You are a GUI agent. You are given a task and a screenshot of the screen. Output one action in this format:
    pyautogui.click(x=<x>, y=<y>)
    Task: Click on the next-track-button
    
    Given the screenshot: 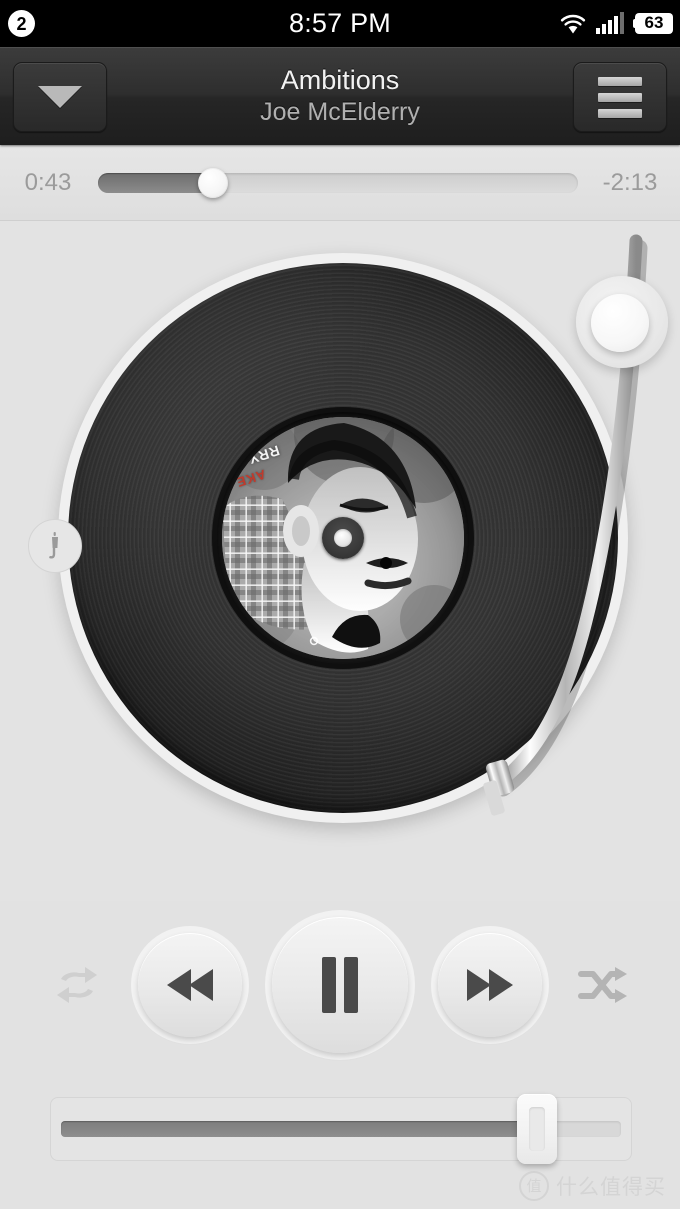 What is the action you would take?
    pyautogui.click(x=490, y=985)
    